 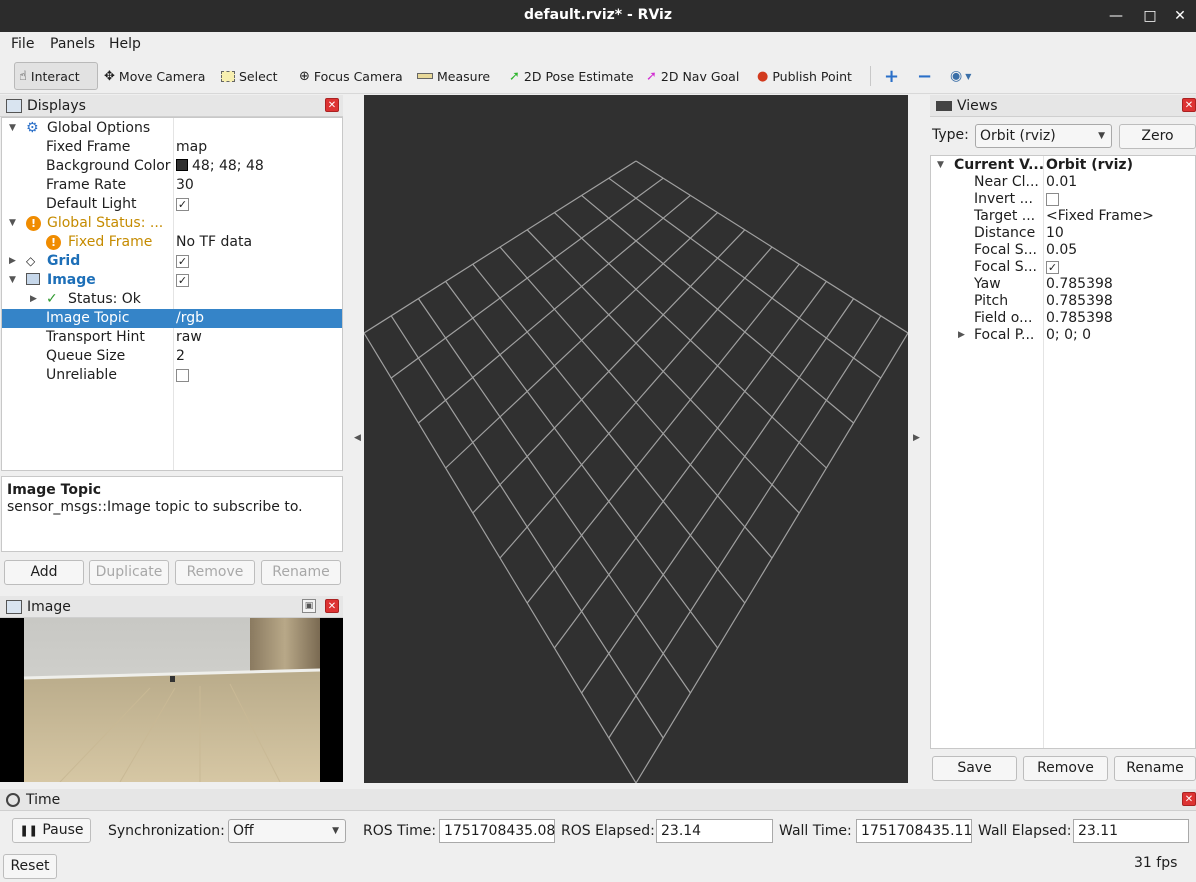 What do you see at coordinates (914, 831) in the screenshot?
I see `wall-time-field: 1751708435.11` at bounding box center [914, 831].